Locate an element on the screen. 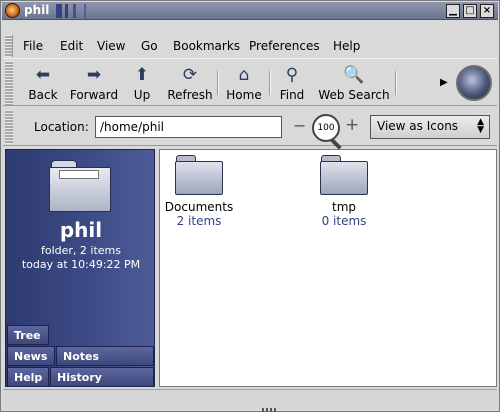 The image size is (500, 412). sidebar-modified-time: today at 10:49:22 PM is located at coordinates (81, 264).